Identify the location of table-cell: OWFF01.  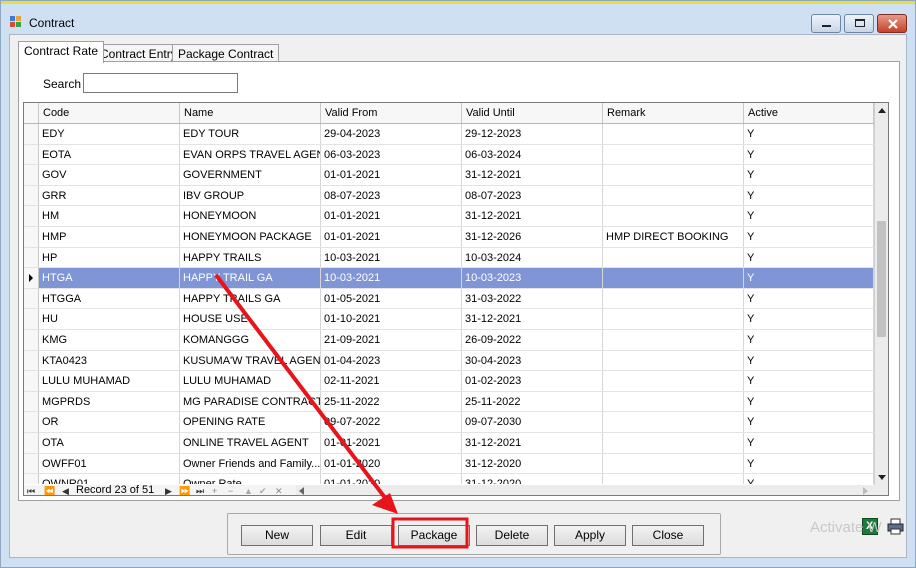
(109, 463).